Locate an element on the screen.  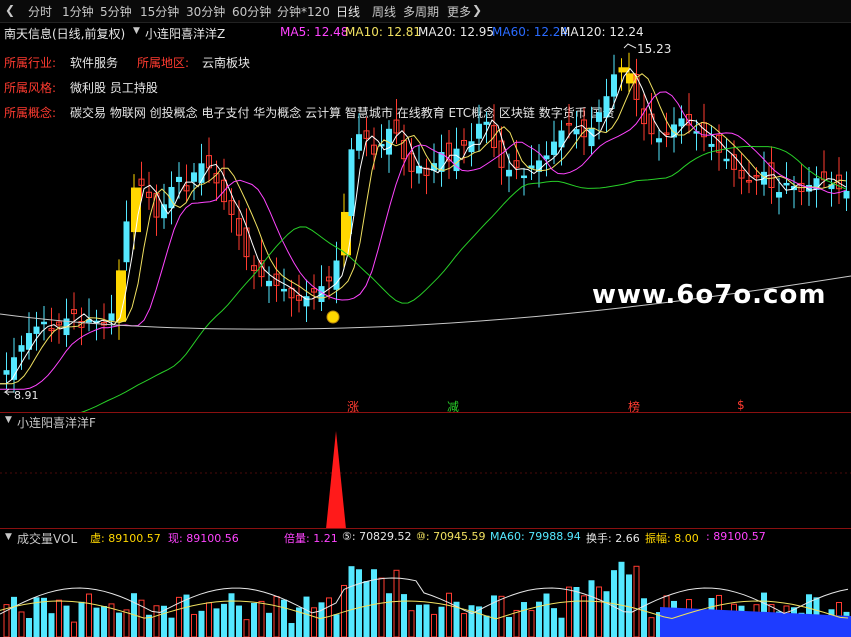
vol-last: : 89100.57 is located at coordinates (736, 536).